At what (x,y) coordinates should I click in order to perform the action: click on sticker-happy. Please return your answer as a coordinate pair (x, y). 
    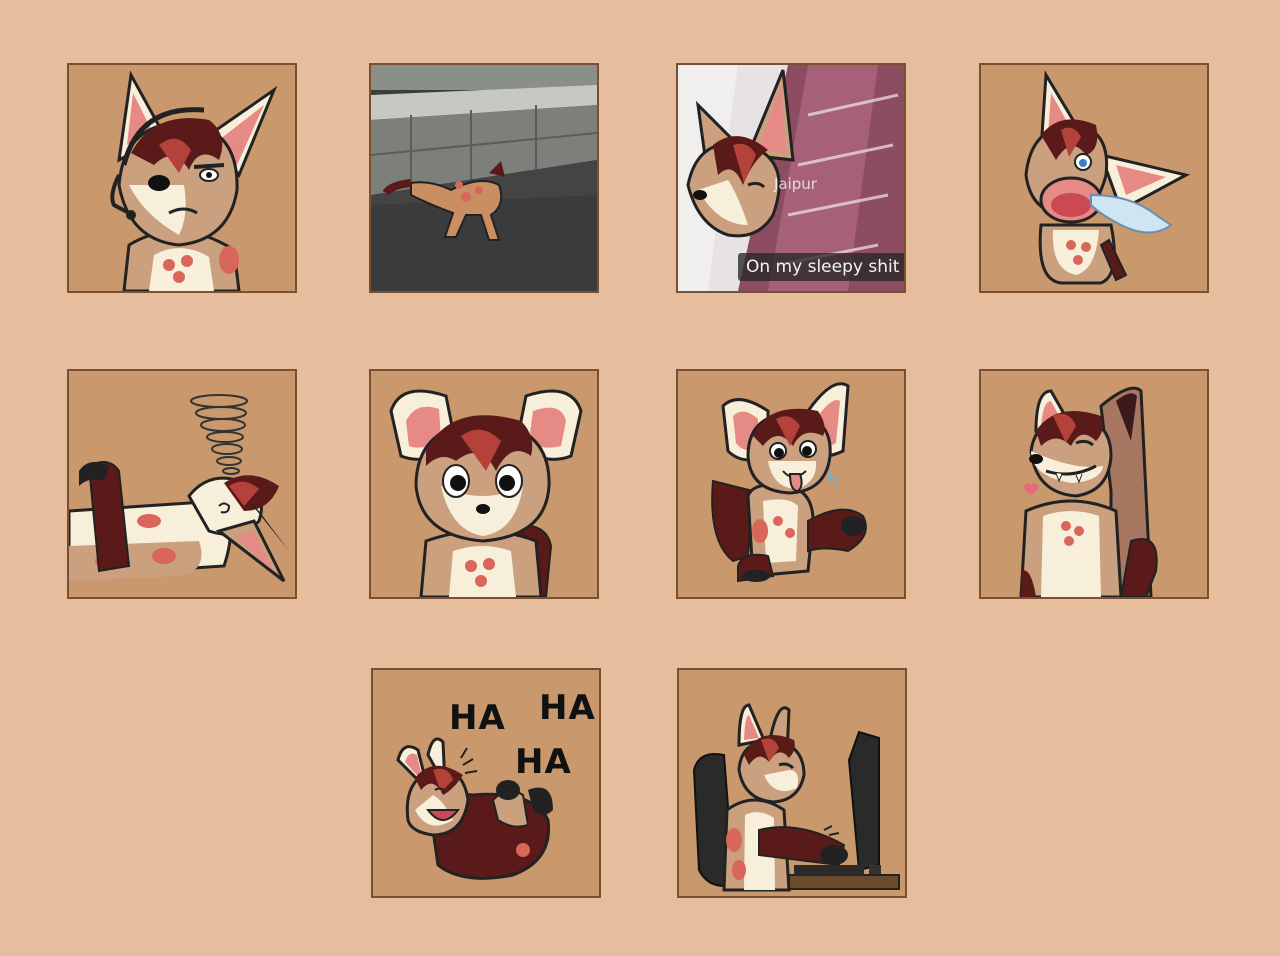
    Looking at the image, I should click on (791, 484).